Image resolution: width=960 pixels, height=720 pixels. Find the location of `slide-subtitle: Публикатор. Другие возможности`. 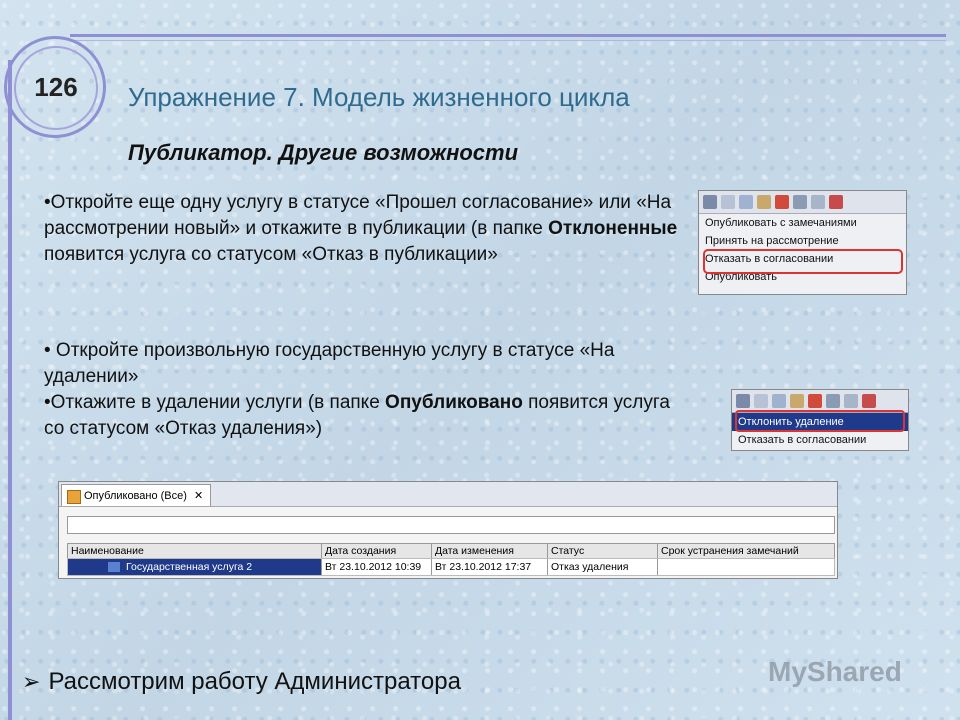

slide-subtitle: Публикатор. Другие возможности is located at coordinates (323, 152).